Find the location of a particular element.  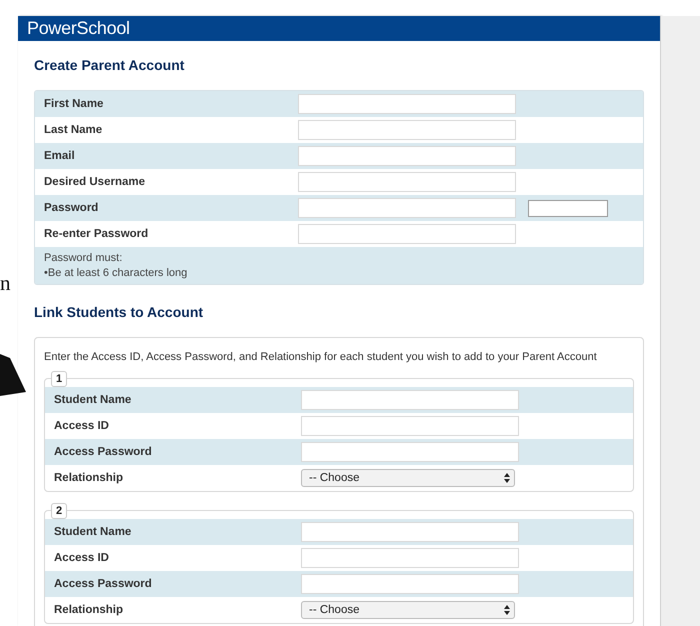

input-field is located at coordinates (568, 208).